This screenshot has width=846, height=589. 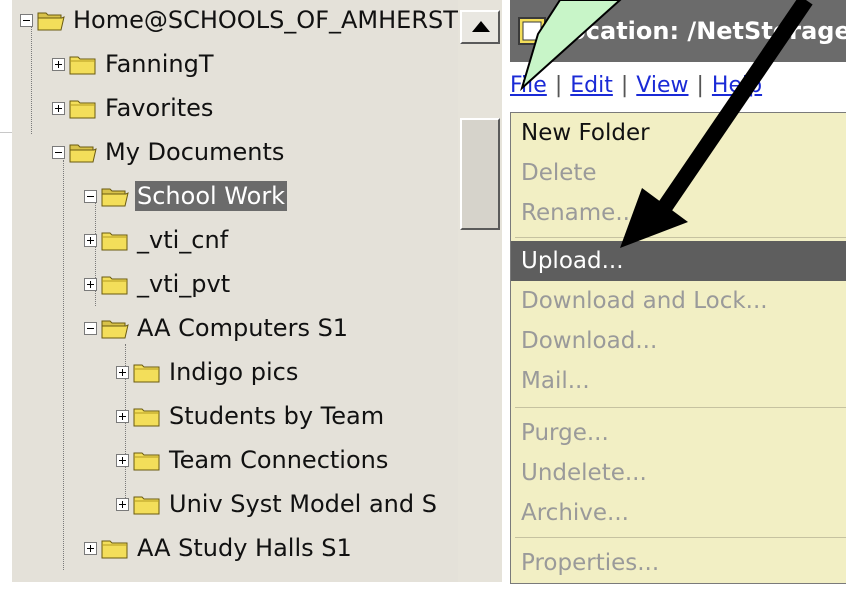 What do you see at coordinates (195, 152) in the screenshot?
I see `tree-item-label: My Documents` at bounding box center [195, 152].